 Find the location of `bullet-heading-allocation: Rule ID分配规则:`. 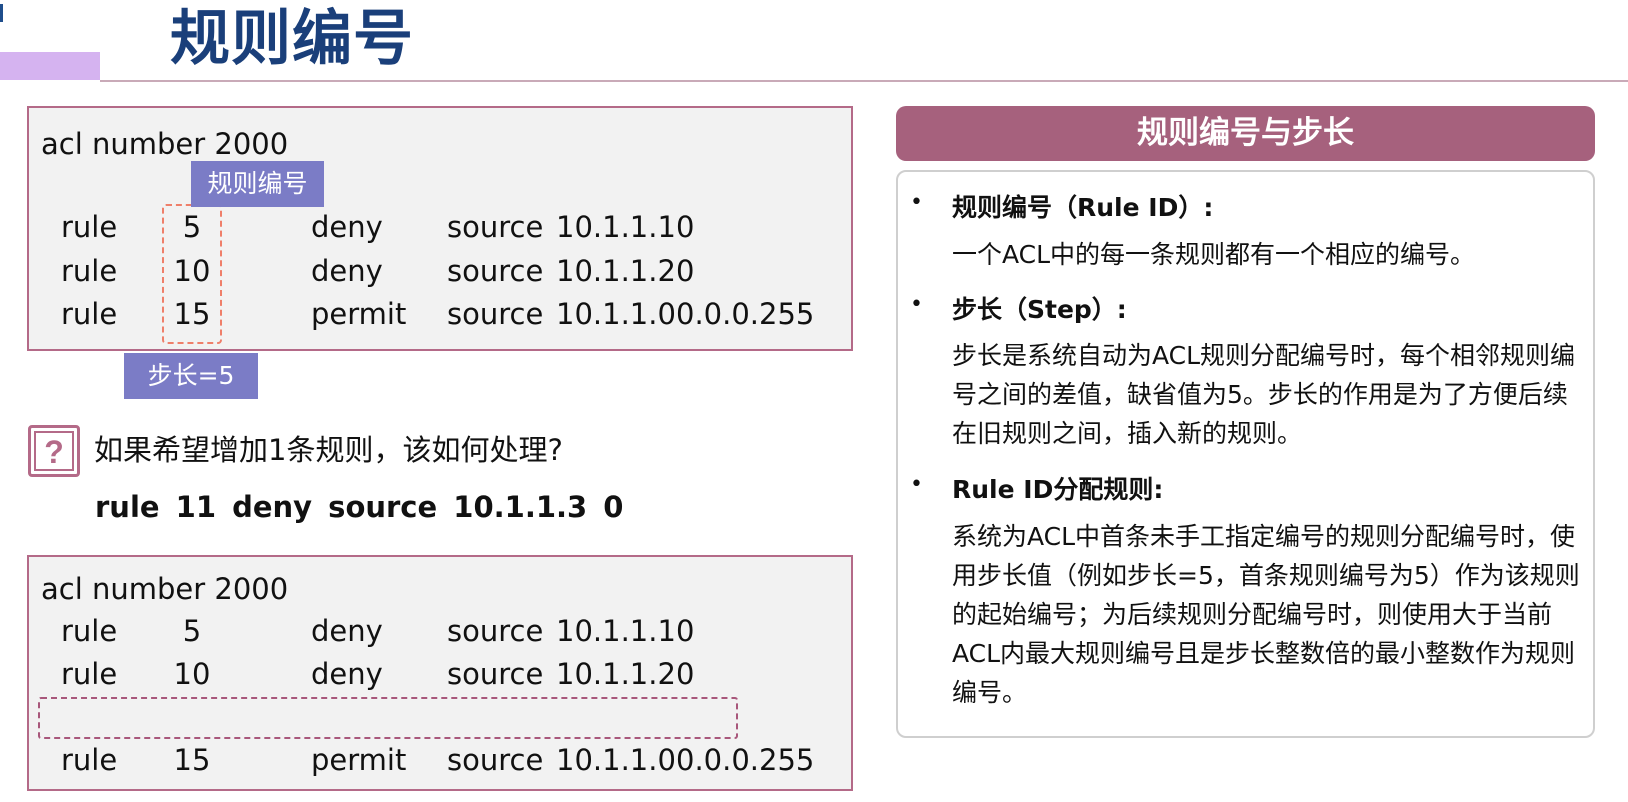

bullet-heading-allocation: Rule ID分配规则: is located at coordinates (1058, 489).